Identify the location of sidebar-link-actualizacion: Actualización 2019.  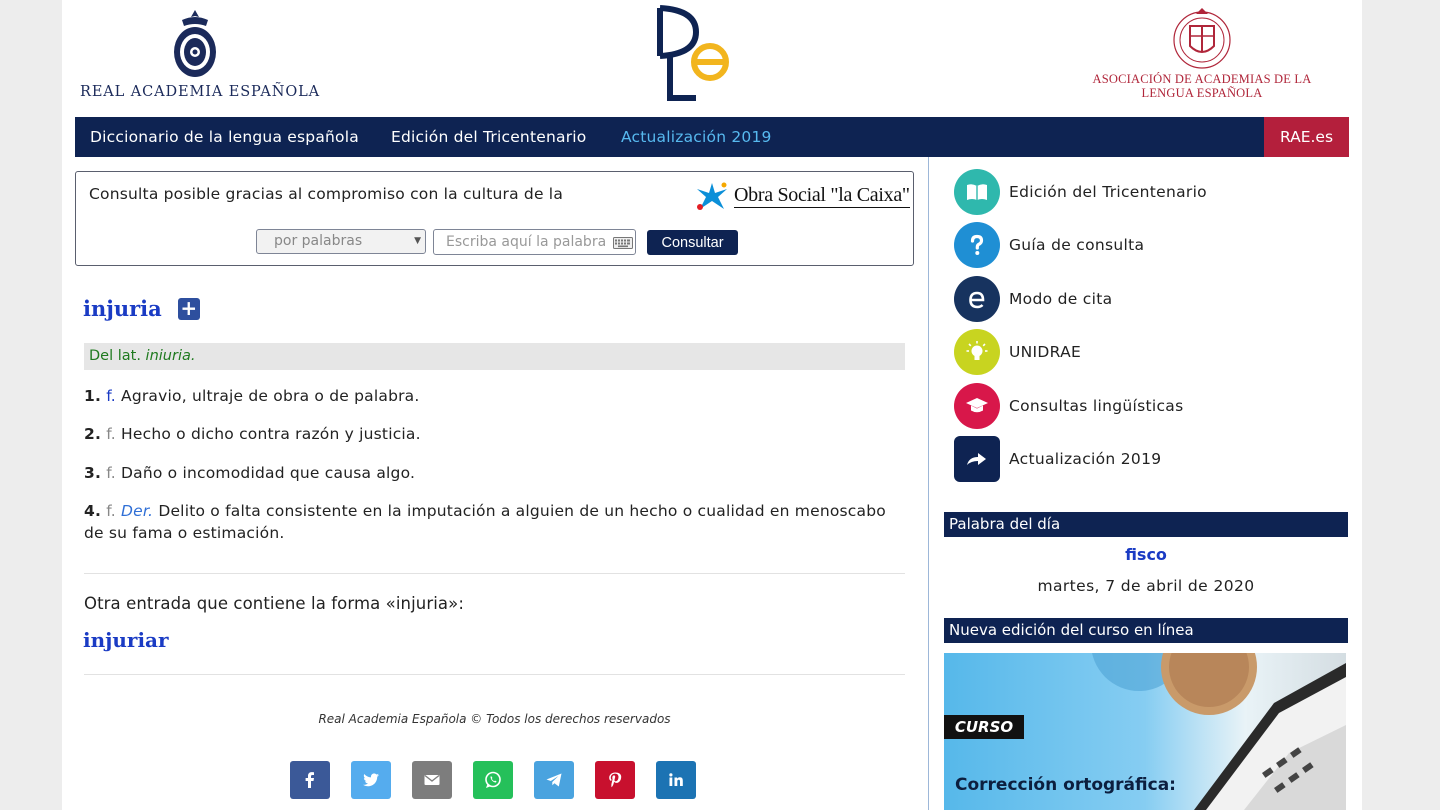
(1057, 459).